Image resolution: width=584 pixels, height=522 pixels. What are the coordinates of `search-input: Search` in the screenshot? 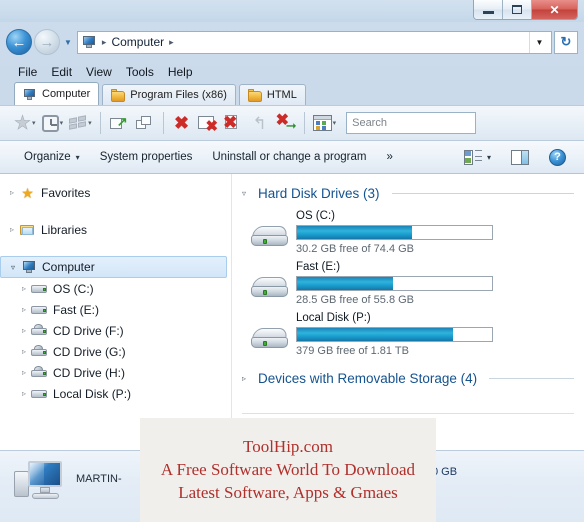 It's located at (411, 123).